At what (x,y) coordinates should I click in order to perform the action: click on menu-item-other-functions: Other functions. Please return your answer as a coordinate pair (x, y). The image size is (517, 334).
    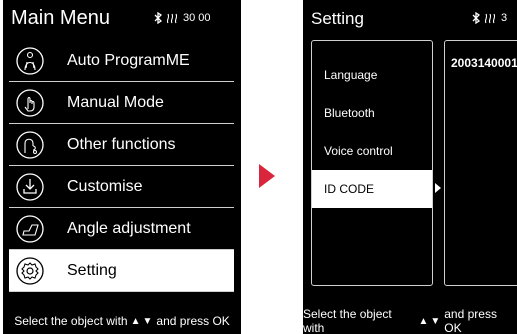
    Looking at the image, I should click on (121, 145).